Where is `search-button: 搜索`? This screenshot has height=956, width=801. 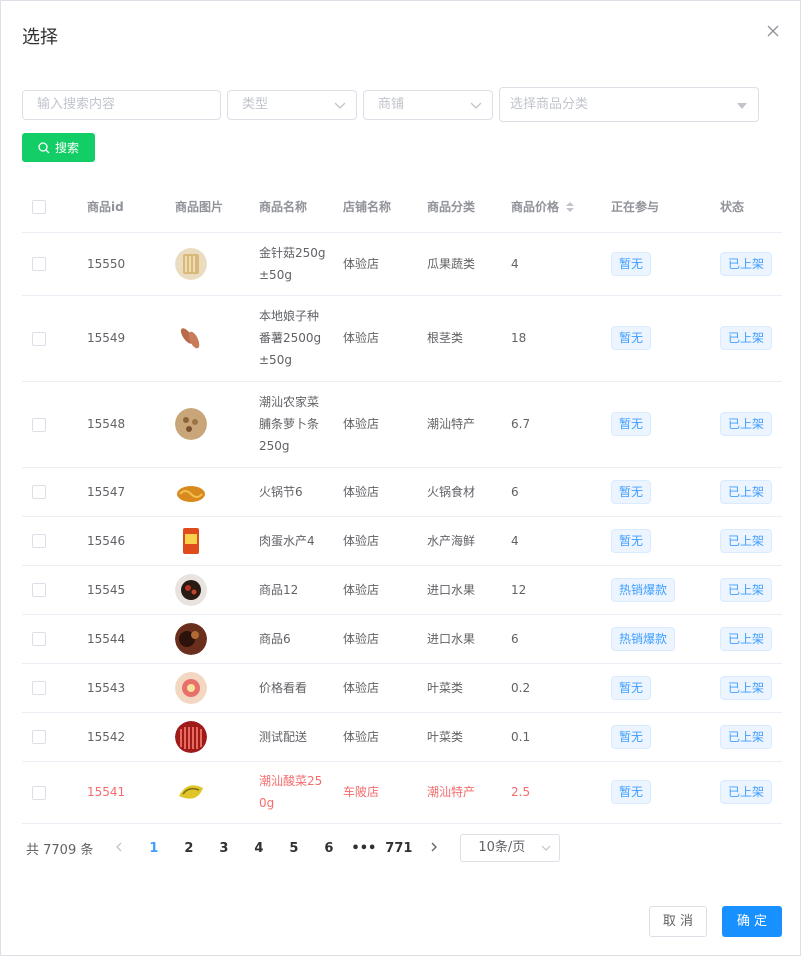 search-button: 搜索 is located at coordinates (58, 147).